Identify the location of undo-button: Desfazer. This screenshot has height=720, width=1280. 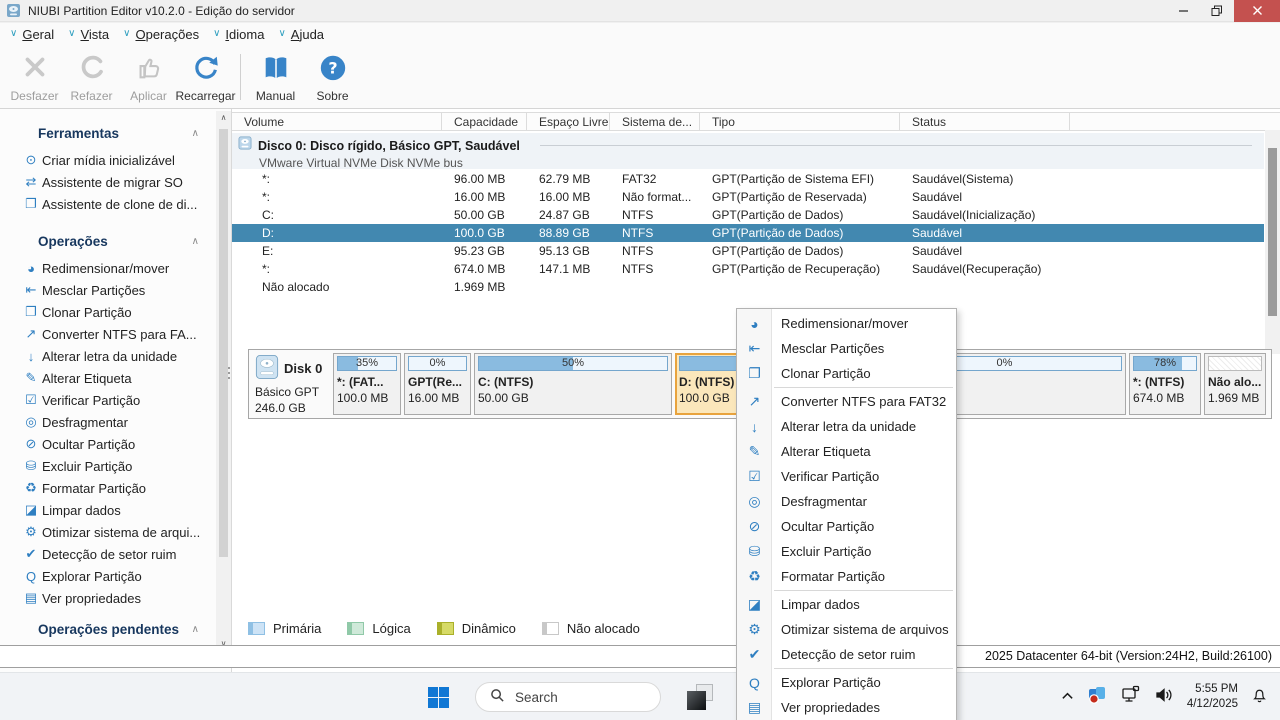
(34, 77).